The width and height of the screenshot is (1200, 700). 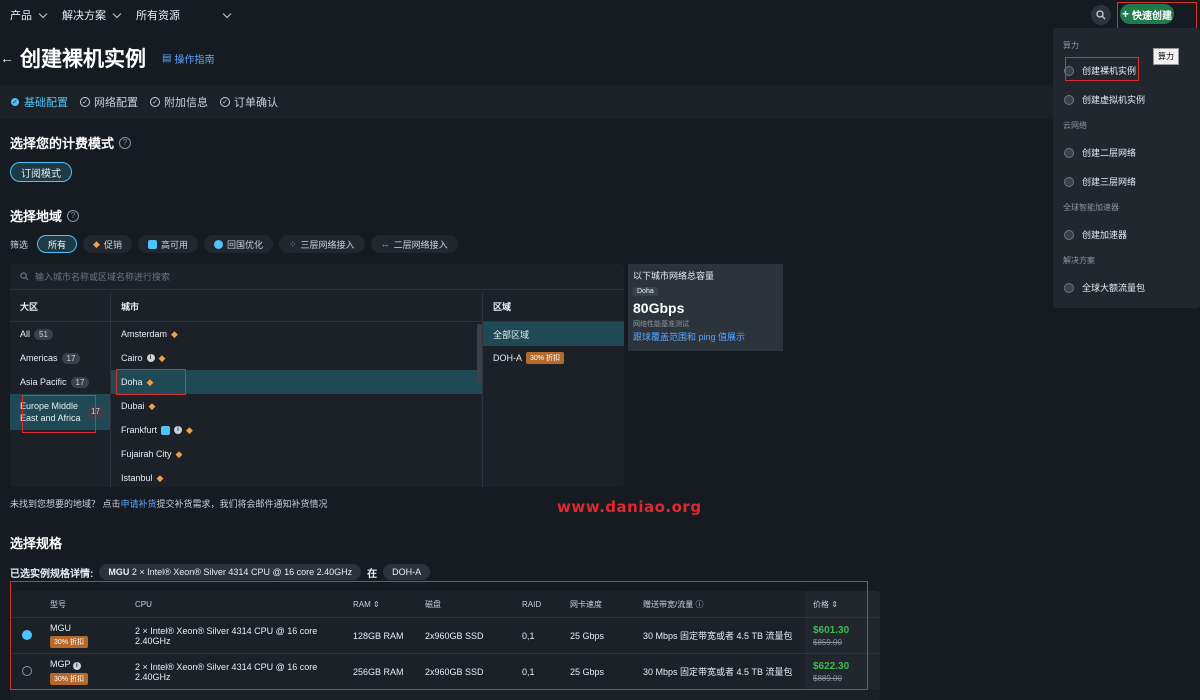 What do you see at coordinates (29, 15) in the screenshot?
I see `nav-products: 产品` at bounding box center [29, 15].